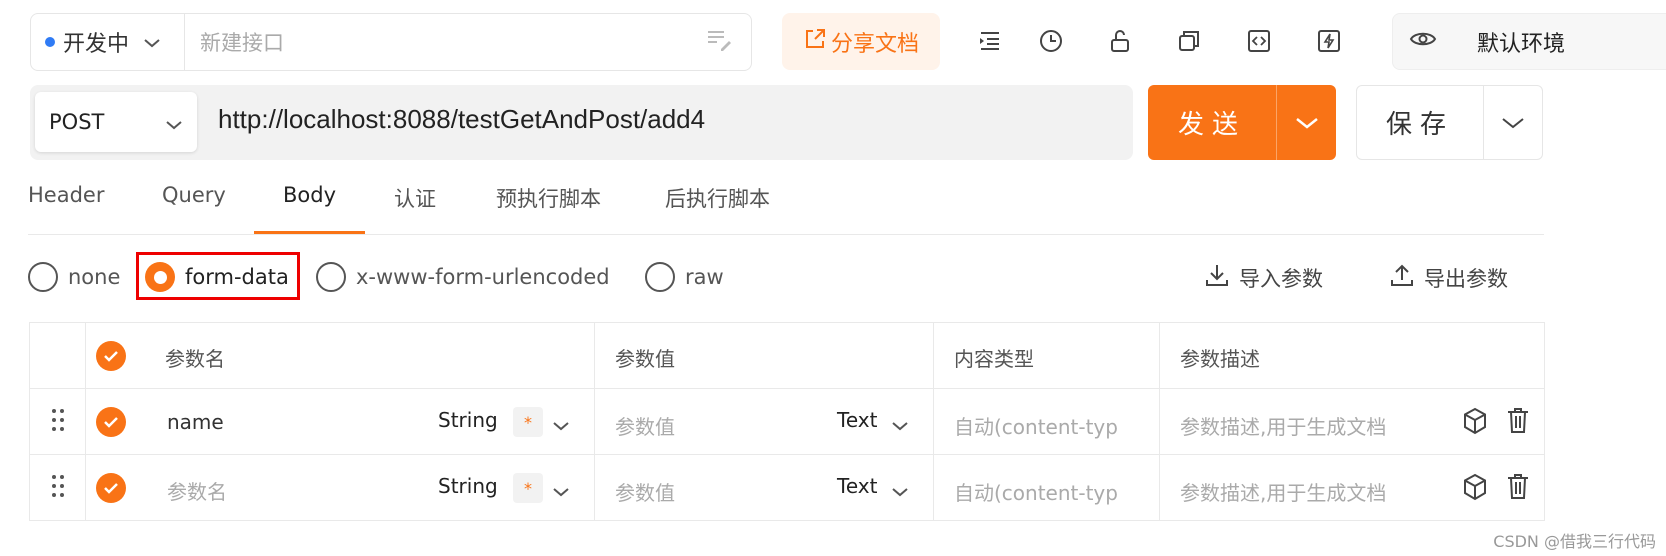 The height and width of the screenshot is (556, 1666). Describe the element at coordinates (990, 41) in the screenshot. I see `outline-icon` at that location.